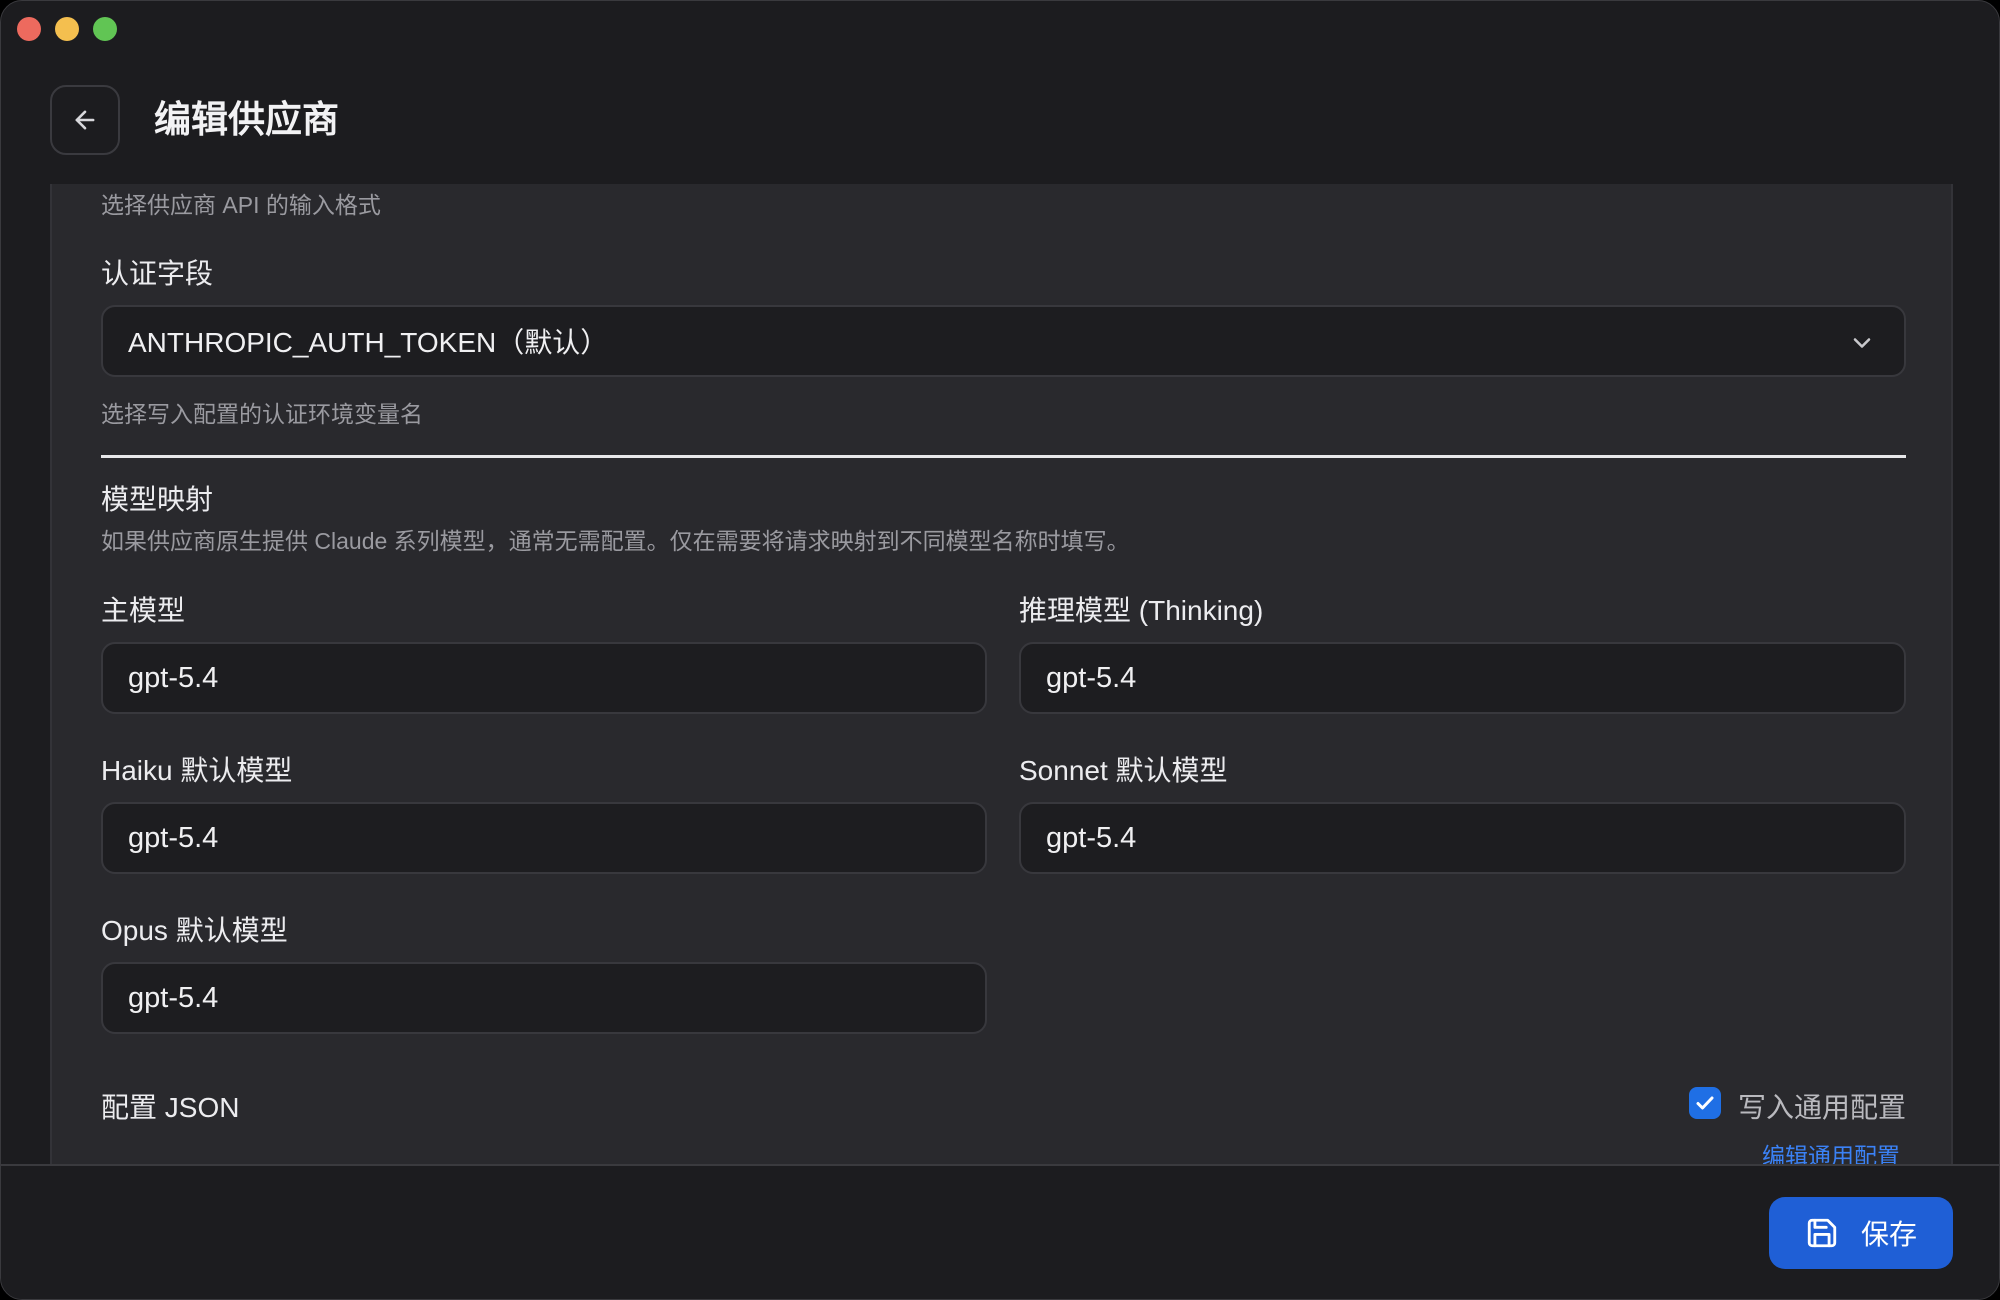 This screenshot has height=1300, width=2000. I want to click on floppy-disk-icon, so click(1822, 1233).